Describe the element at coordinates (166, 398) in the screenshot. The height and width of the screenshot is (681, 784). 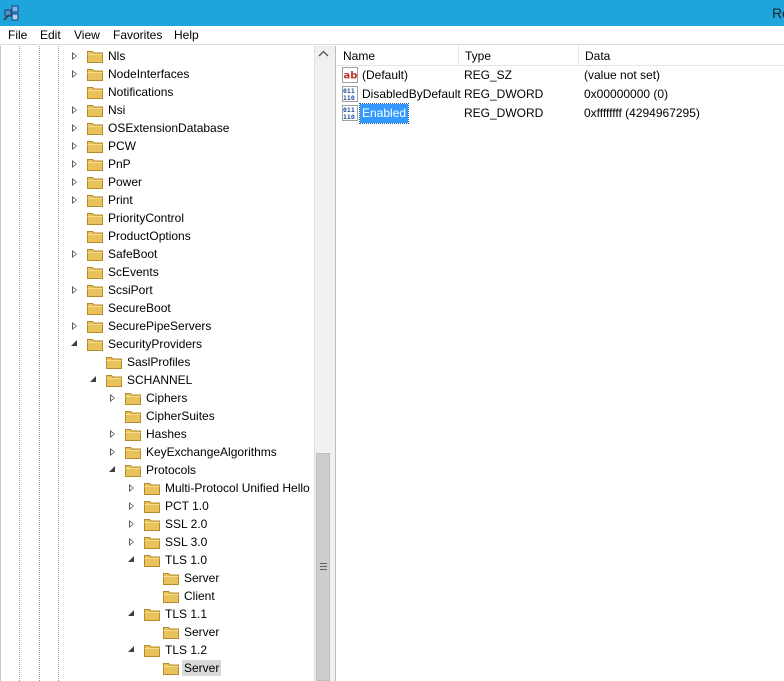
I see `tree-node-label: Ciphers` at that location.